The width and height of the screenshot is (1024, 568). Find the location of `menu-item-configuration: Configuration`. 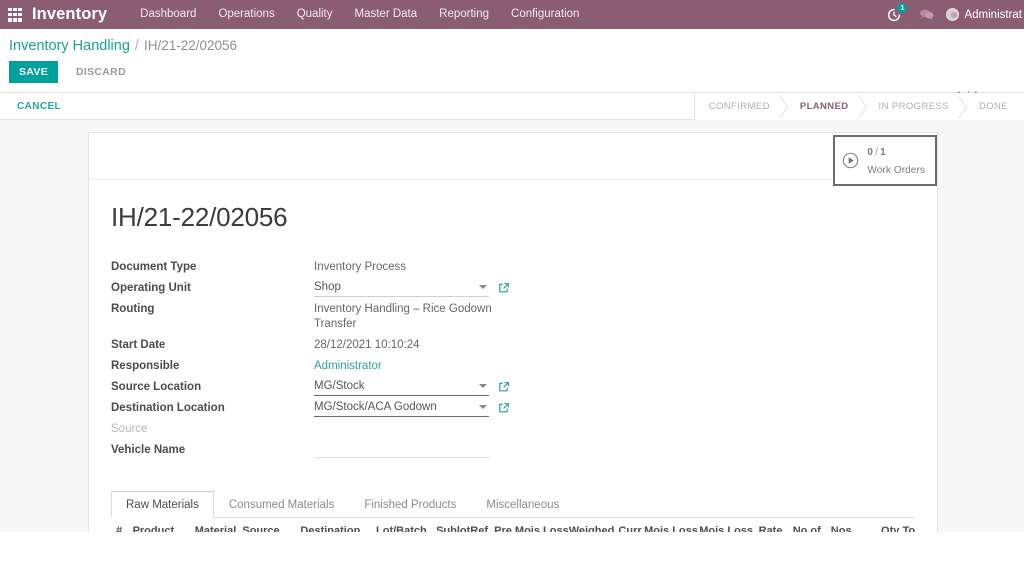

menu-item-configuration: Configuration is located at coordinates (545, 14).